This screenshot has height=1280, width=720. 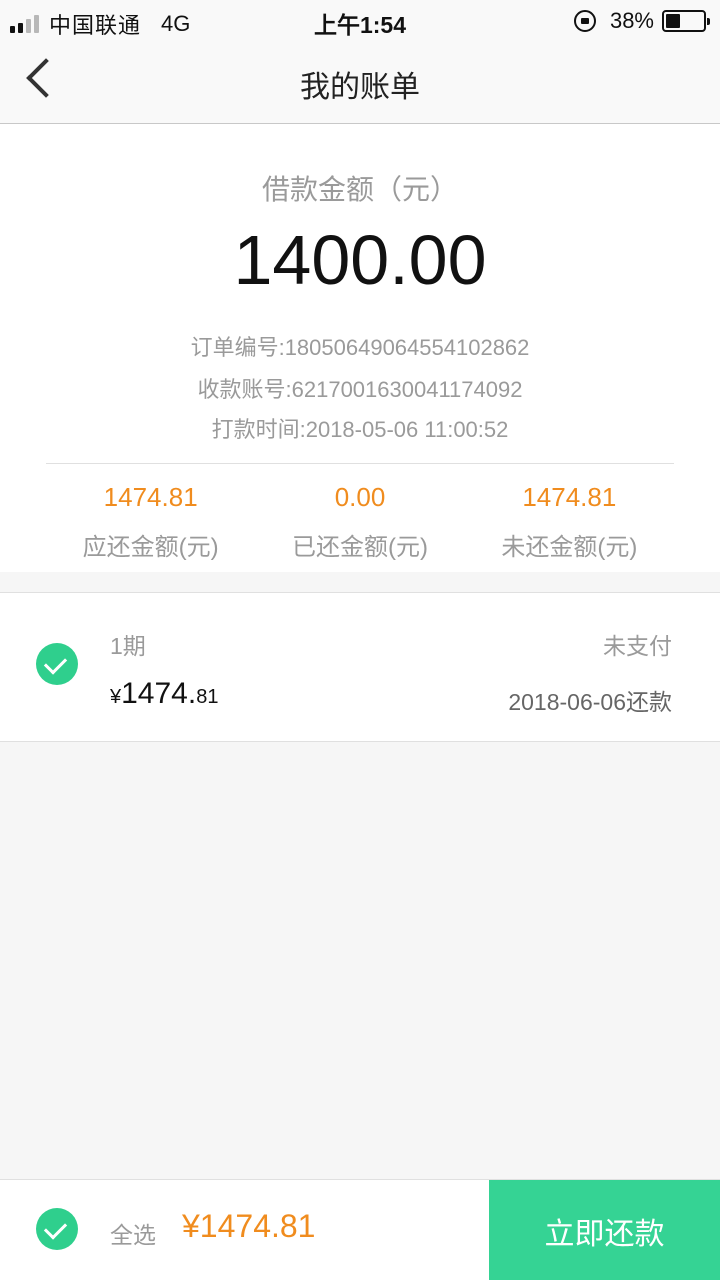 What do you see at coordinates (360, 429) in the screenshot?
I see `transfer-time: 打款时间:2018-05-06 11:00:52` at bounding box center [360, 429].